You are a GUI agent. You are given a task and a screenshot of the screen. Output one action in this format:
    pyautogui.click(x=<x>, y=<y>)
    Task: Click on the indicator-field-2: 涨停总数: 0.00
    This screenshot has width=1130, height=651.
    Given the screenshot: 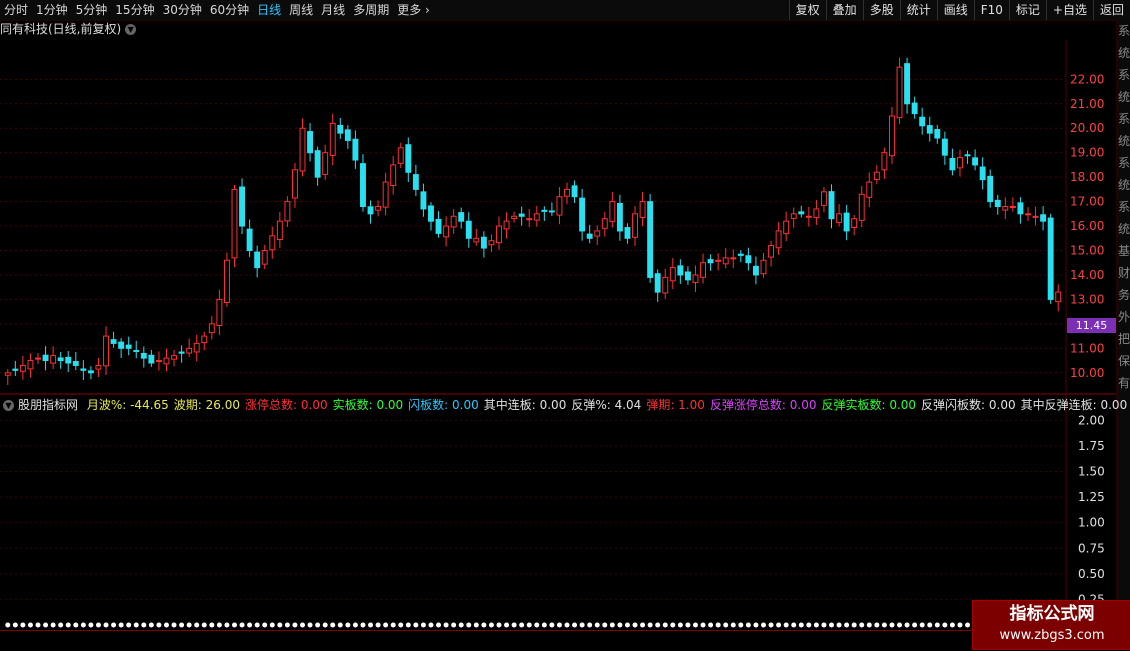 What is the action you would take?
    pyautogui.click(x=286, y=405)
    